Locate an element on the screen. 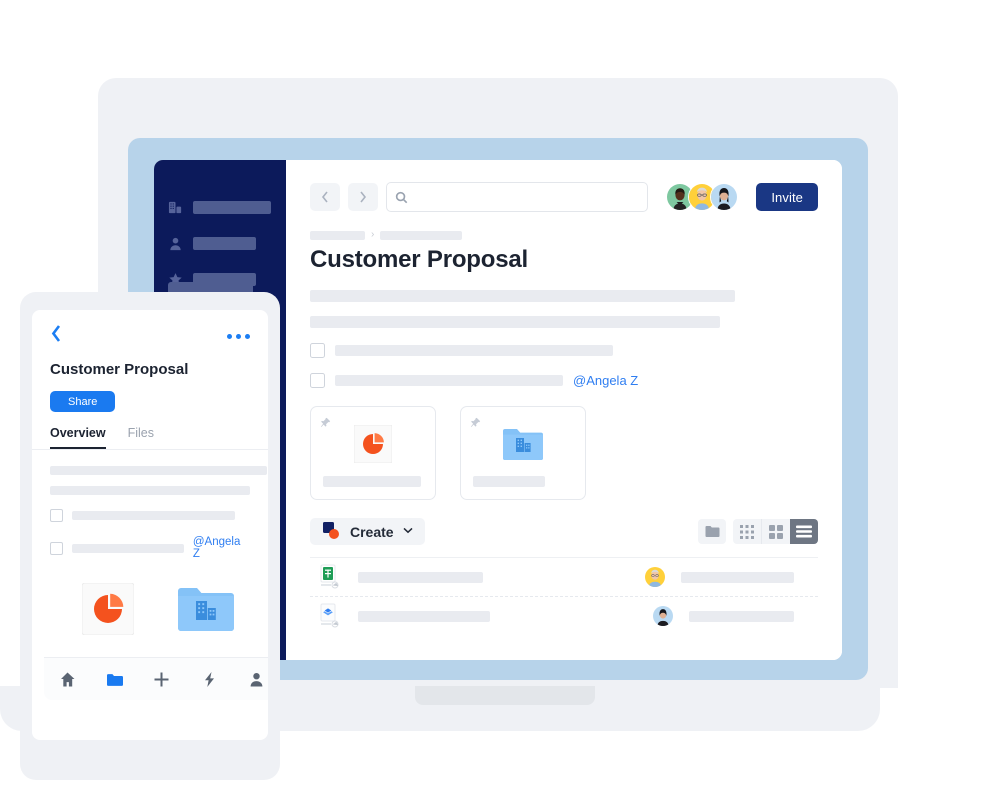  share-button: Share is located at coordinates (83, 401).